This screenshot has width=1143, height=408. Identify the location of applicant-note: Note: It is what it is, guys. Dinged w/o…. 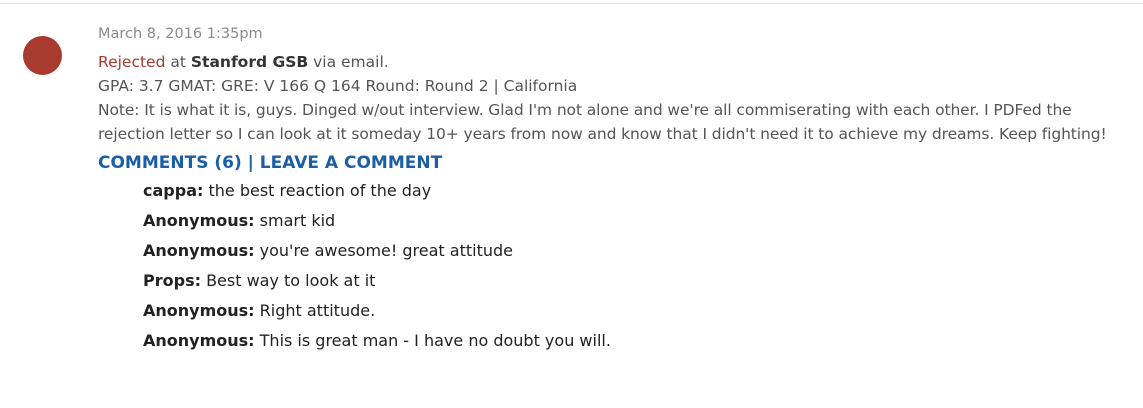
(602, 122).